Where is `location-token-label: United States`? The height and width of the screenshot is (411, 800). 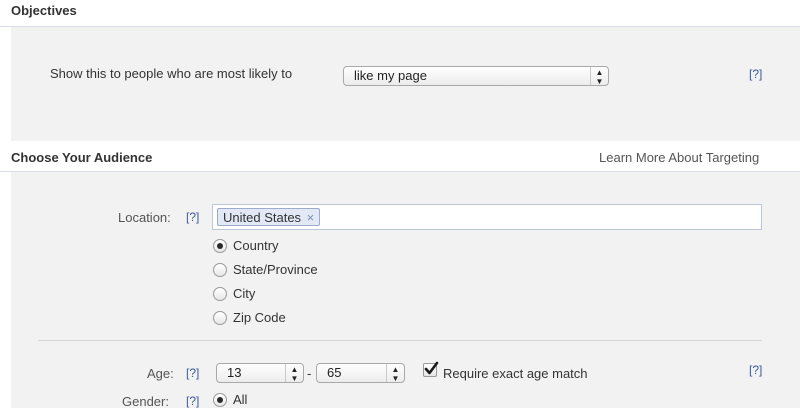 location-token-label: United States is located at coordinates (262, 217).